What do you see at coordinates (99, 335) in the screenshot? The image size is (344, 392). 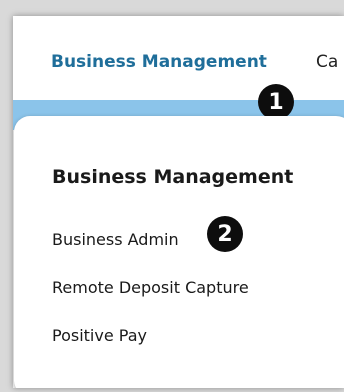 I see `menu-item-positive-pay: Positive Pay` at bounding box center [99, 335].